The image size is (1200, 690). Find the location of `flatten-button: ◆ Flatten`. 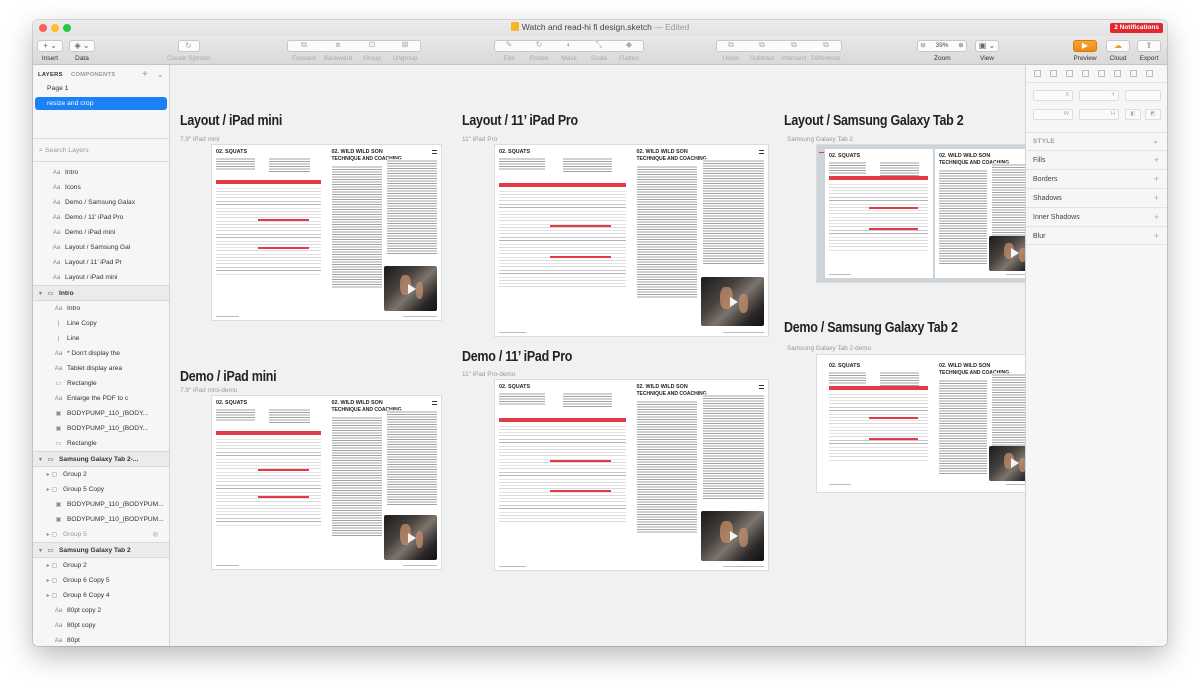

flatten-button: ◆ Flatten is located at coordinates (629, 51).